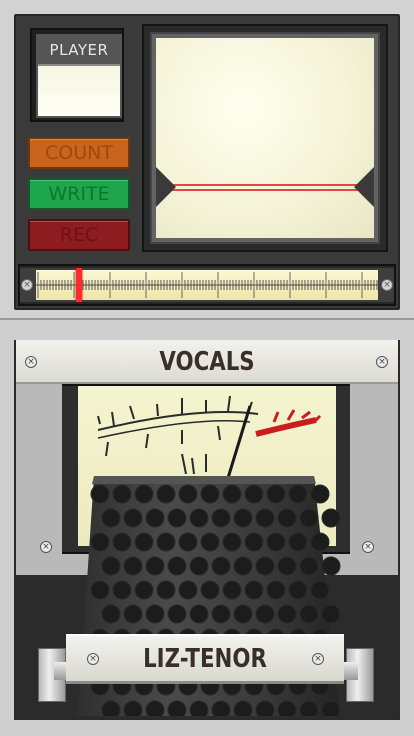 Image resolution: width=414 pixels, height=736 pixels. What do you see at coordinates (70, 469) in the screenshot?
I see `vu-meter-left-rail` at bounding box center [70, 469].